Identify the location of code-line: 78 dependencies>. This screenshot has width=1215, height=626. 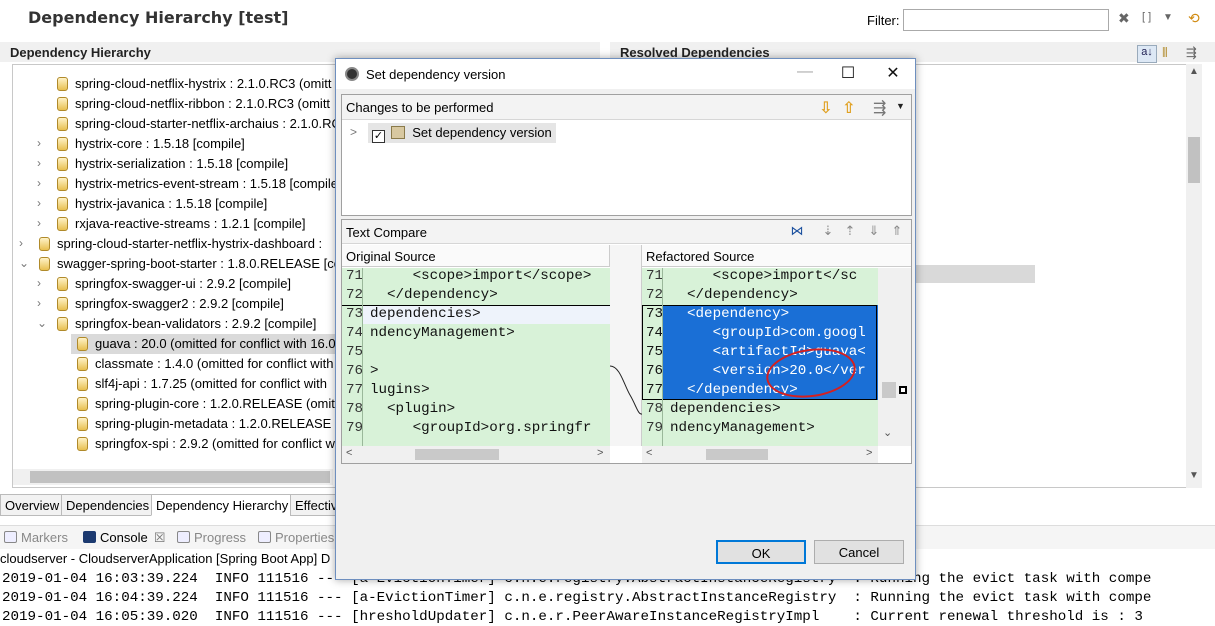
(760, 409).